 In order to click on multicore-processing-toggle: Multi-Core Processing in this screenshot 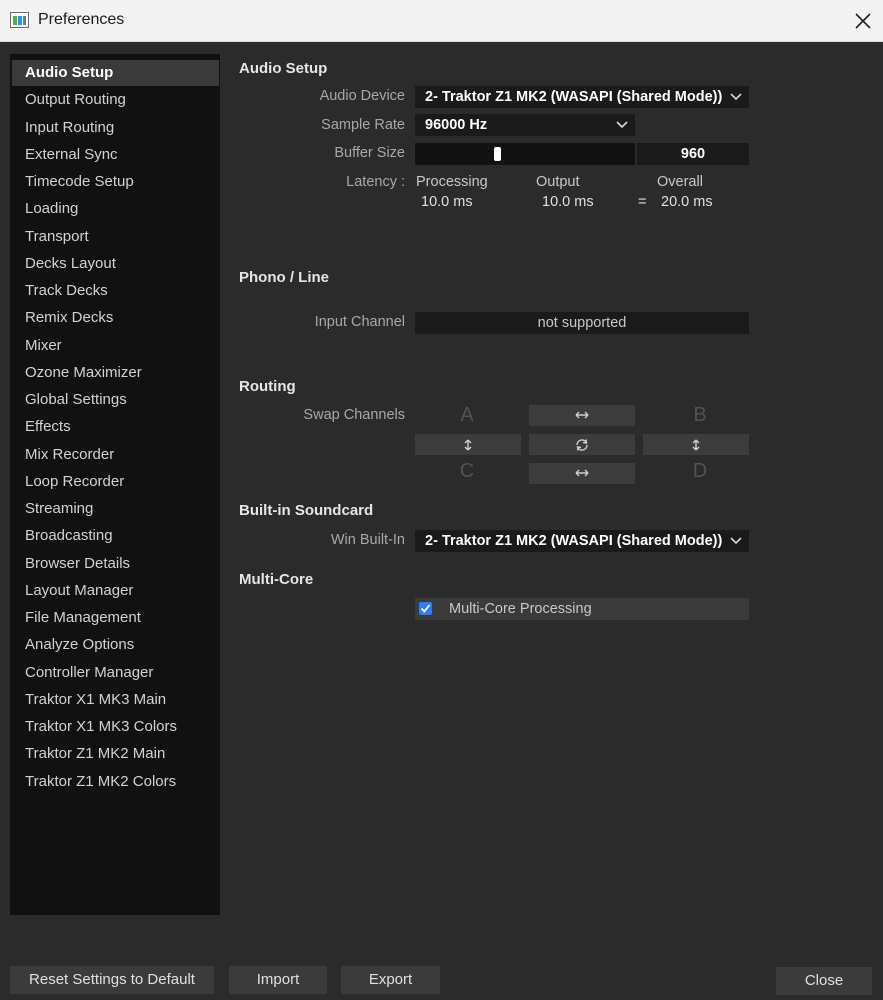, I will do `click(582, 609)`.